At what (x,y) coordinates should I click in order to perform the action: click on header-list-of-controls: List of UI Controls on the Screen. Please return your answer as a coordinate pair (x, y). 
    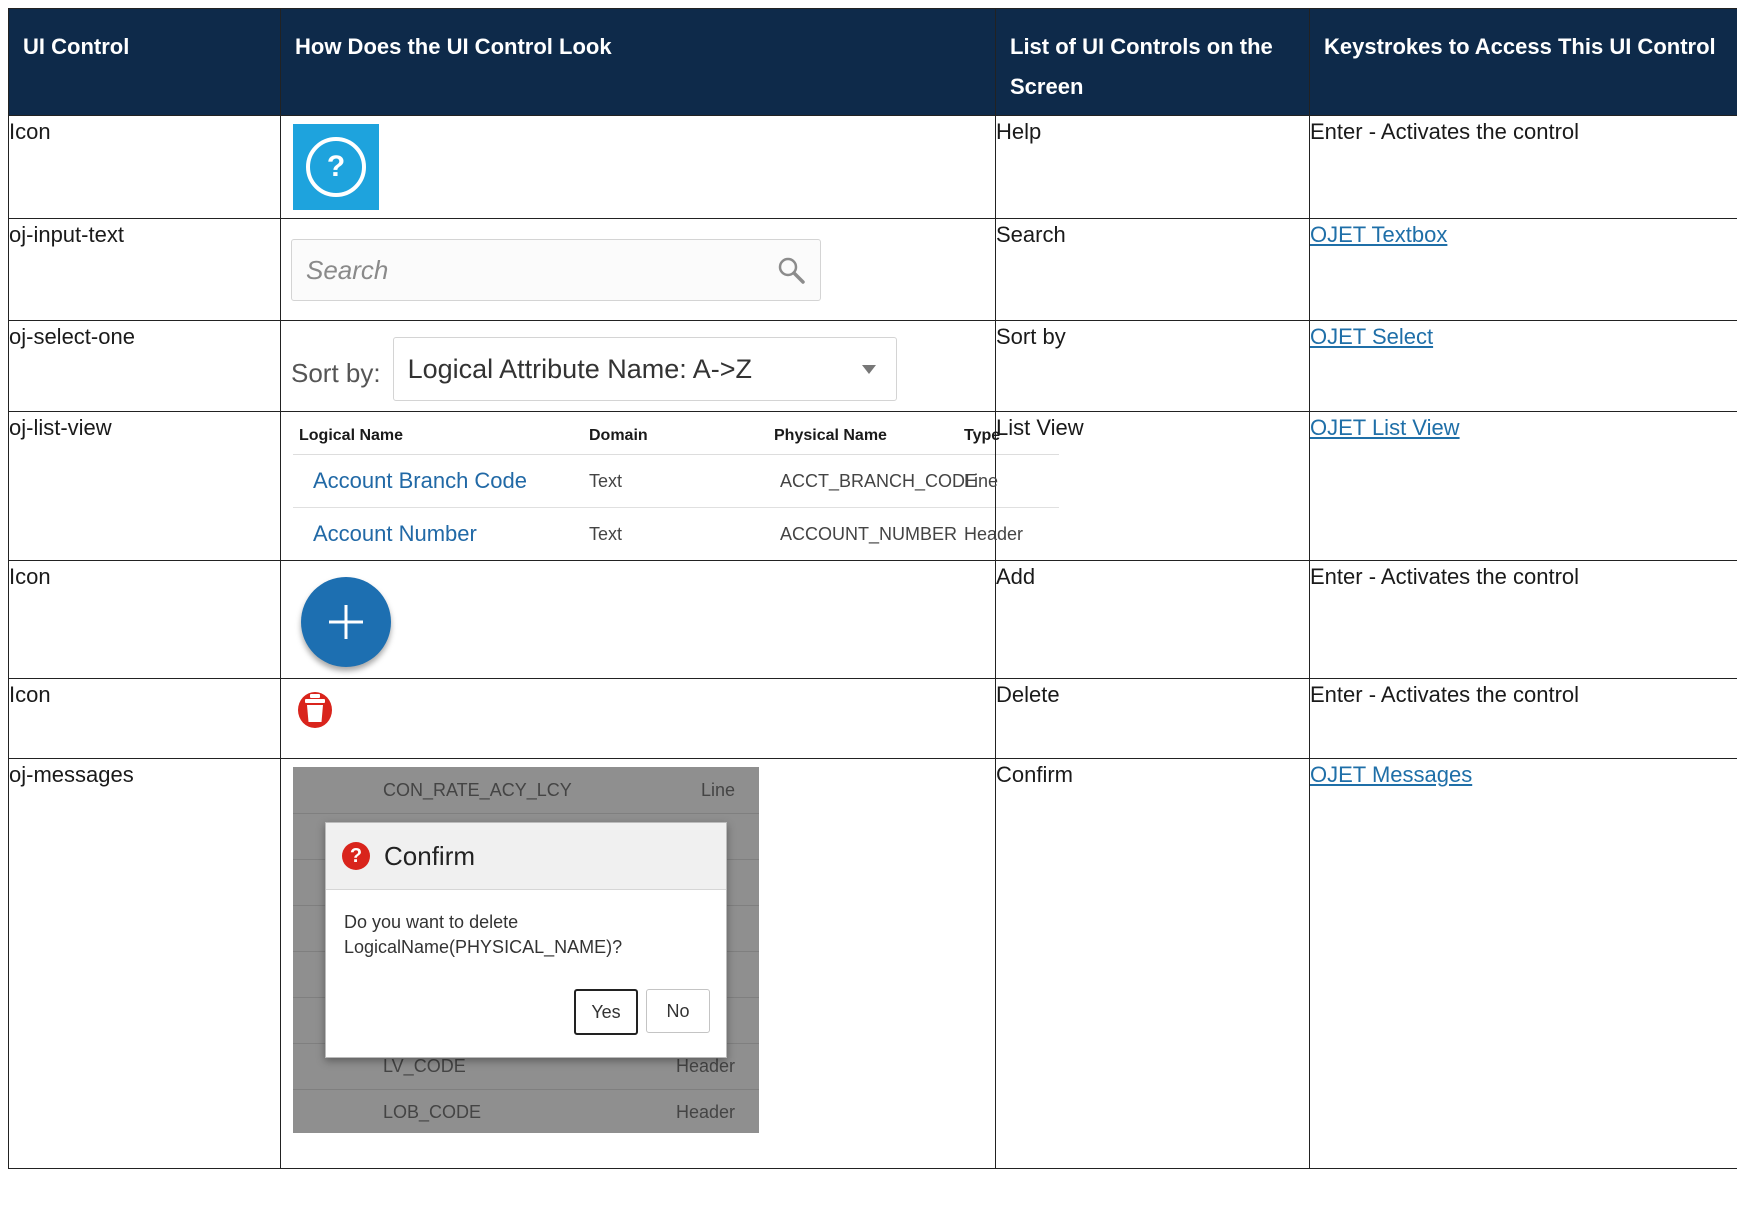
    Looking at the image, I should click on (1152, 62).